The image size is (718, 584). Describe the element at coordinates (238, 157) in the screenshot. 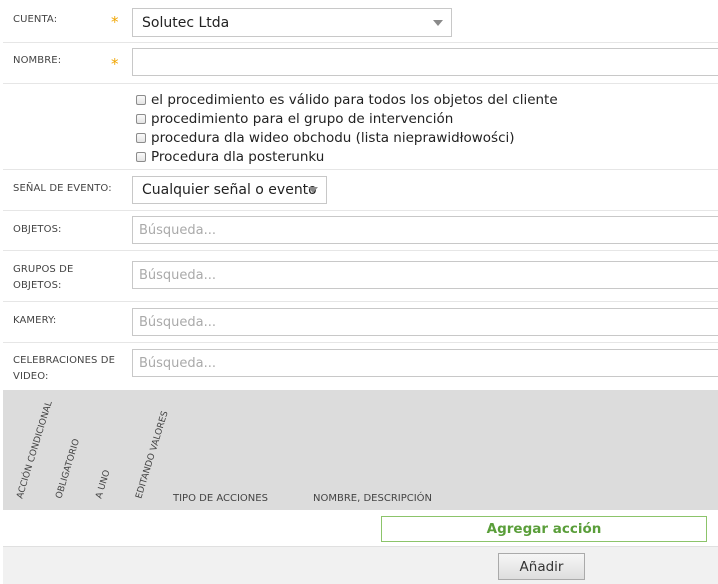

I see `checkbox-label: Procedura dla posterunku` at that location.